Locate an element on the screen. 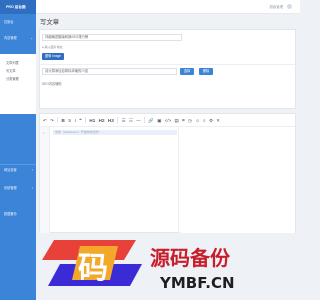  heading2-icon: H2 is located at coordinates (102, 120).